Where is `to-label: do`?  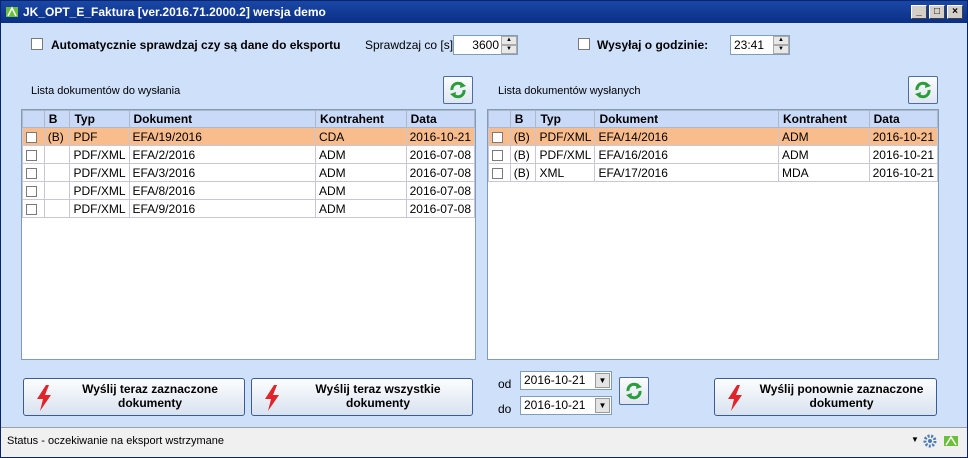
to-label: do is located at coordinates (505, 409).